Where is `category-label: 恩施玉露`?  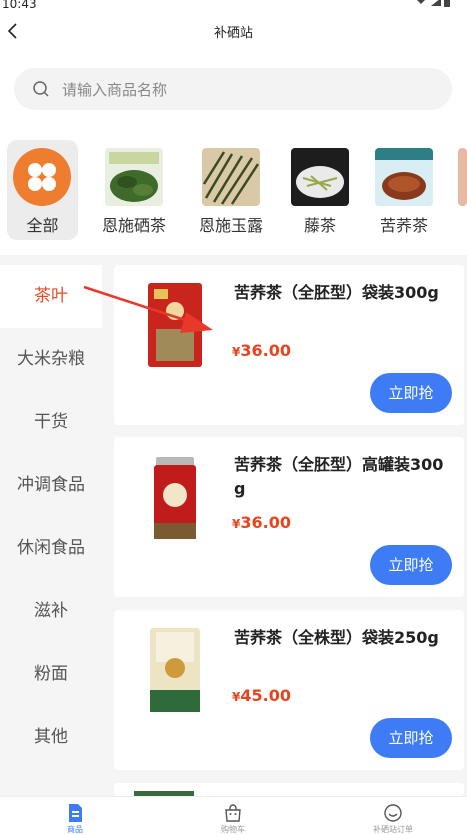
category-label: 恩施玉露 is located at coordinates (230, 225).